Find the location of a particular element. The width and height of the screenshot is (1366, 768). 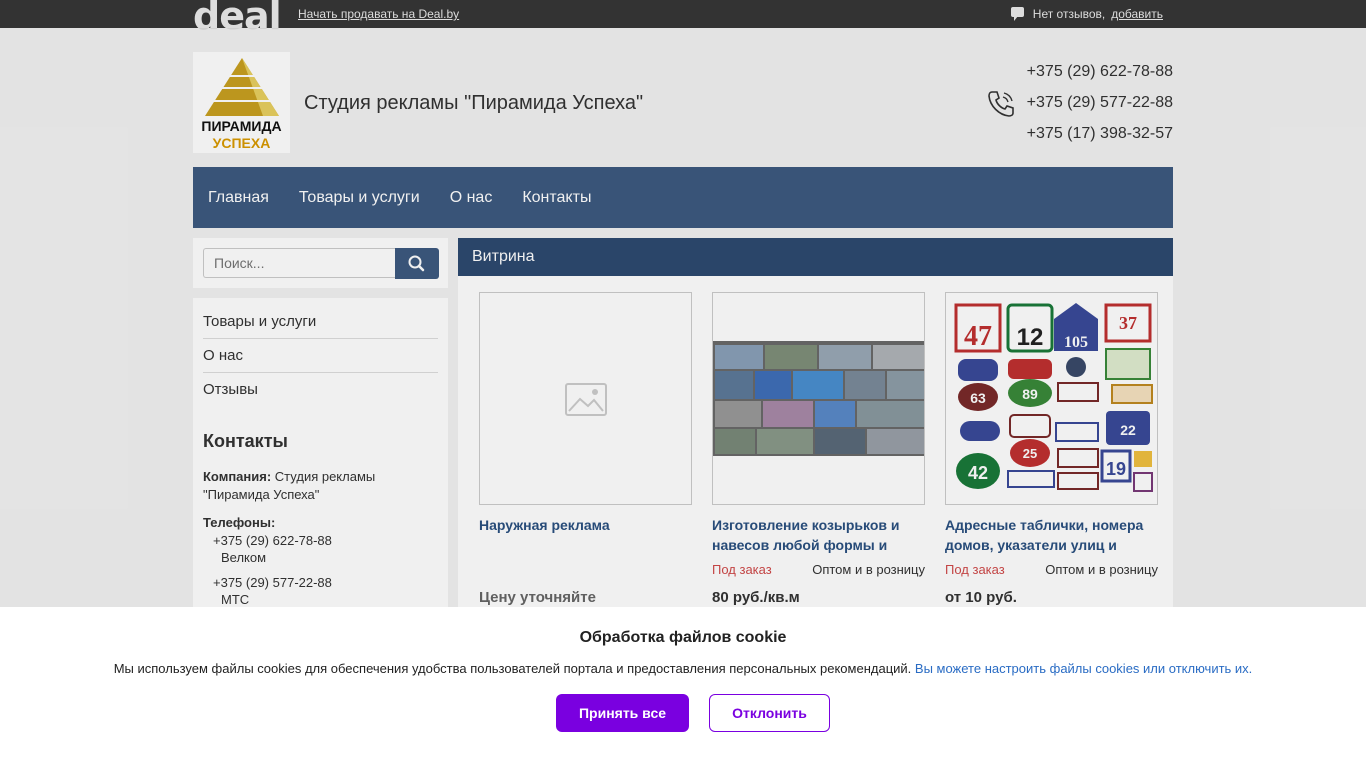

reviews-info: Нет отзывов, добавить is located at coordinates (1086, 14).